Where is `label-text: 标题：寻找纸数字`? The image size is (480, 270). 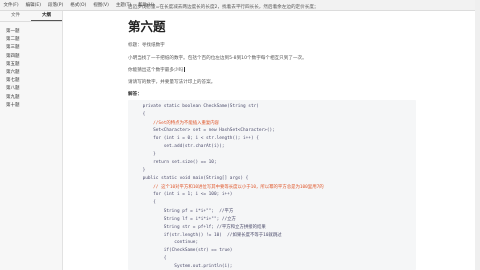
label-text: 标题：寻找纸数字 is located at coordinates (146, 45).